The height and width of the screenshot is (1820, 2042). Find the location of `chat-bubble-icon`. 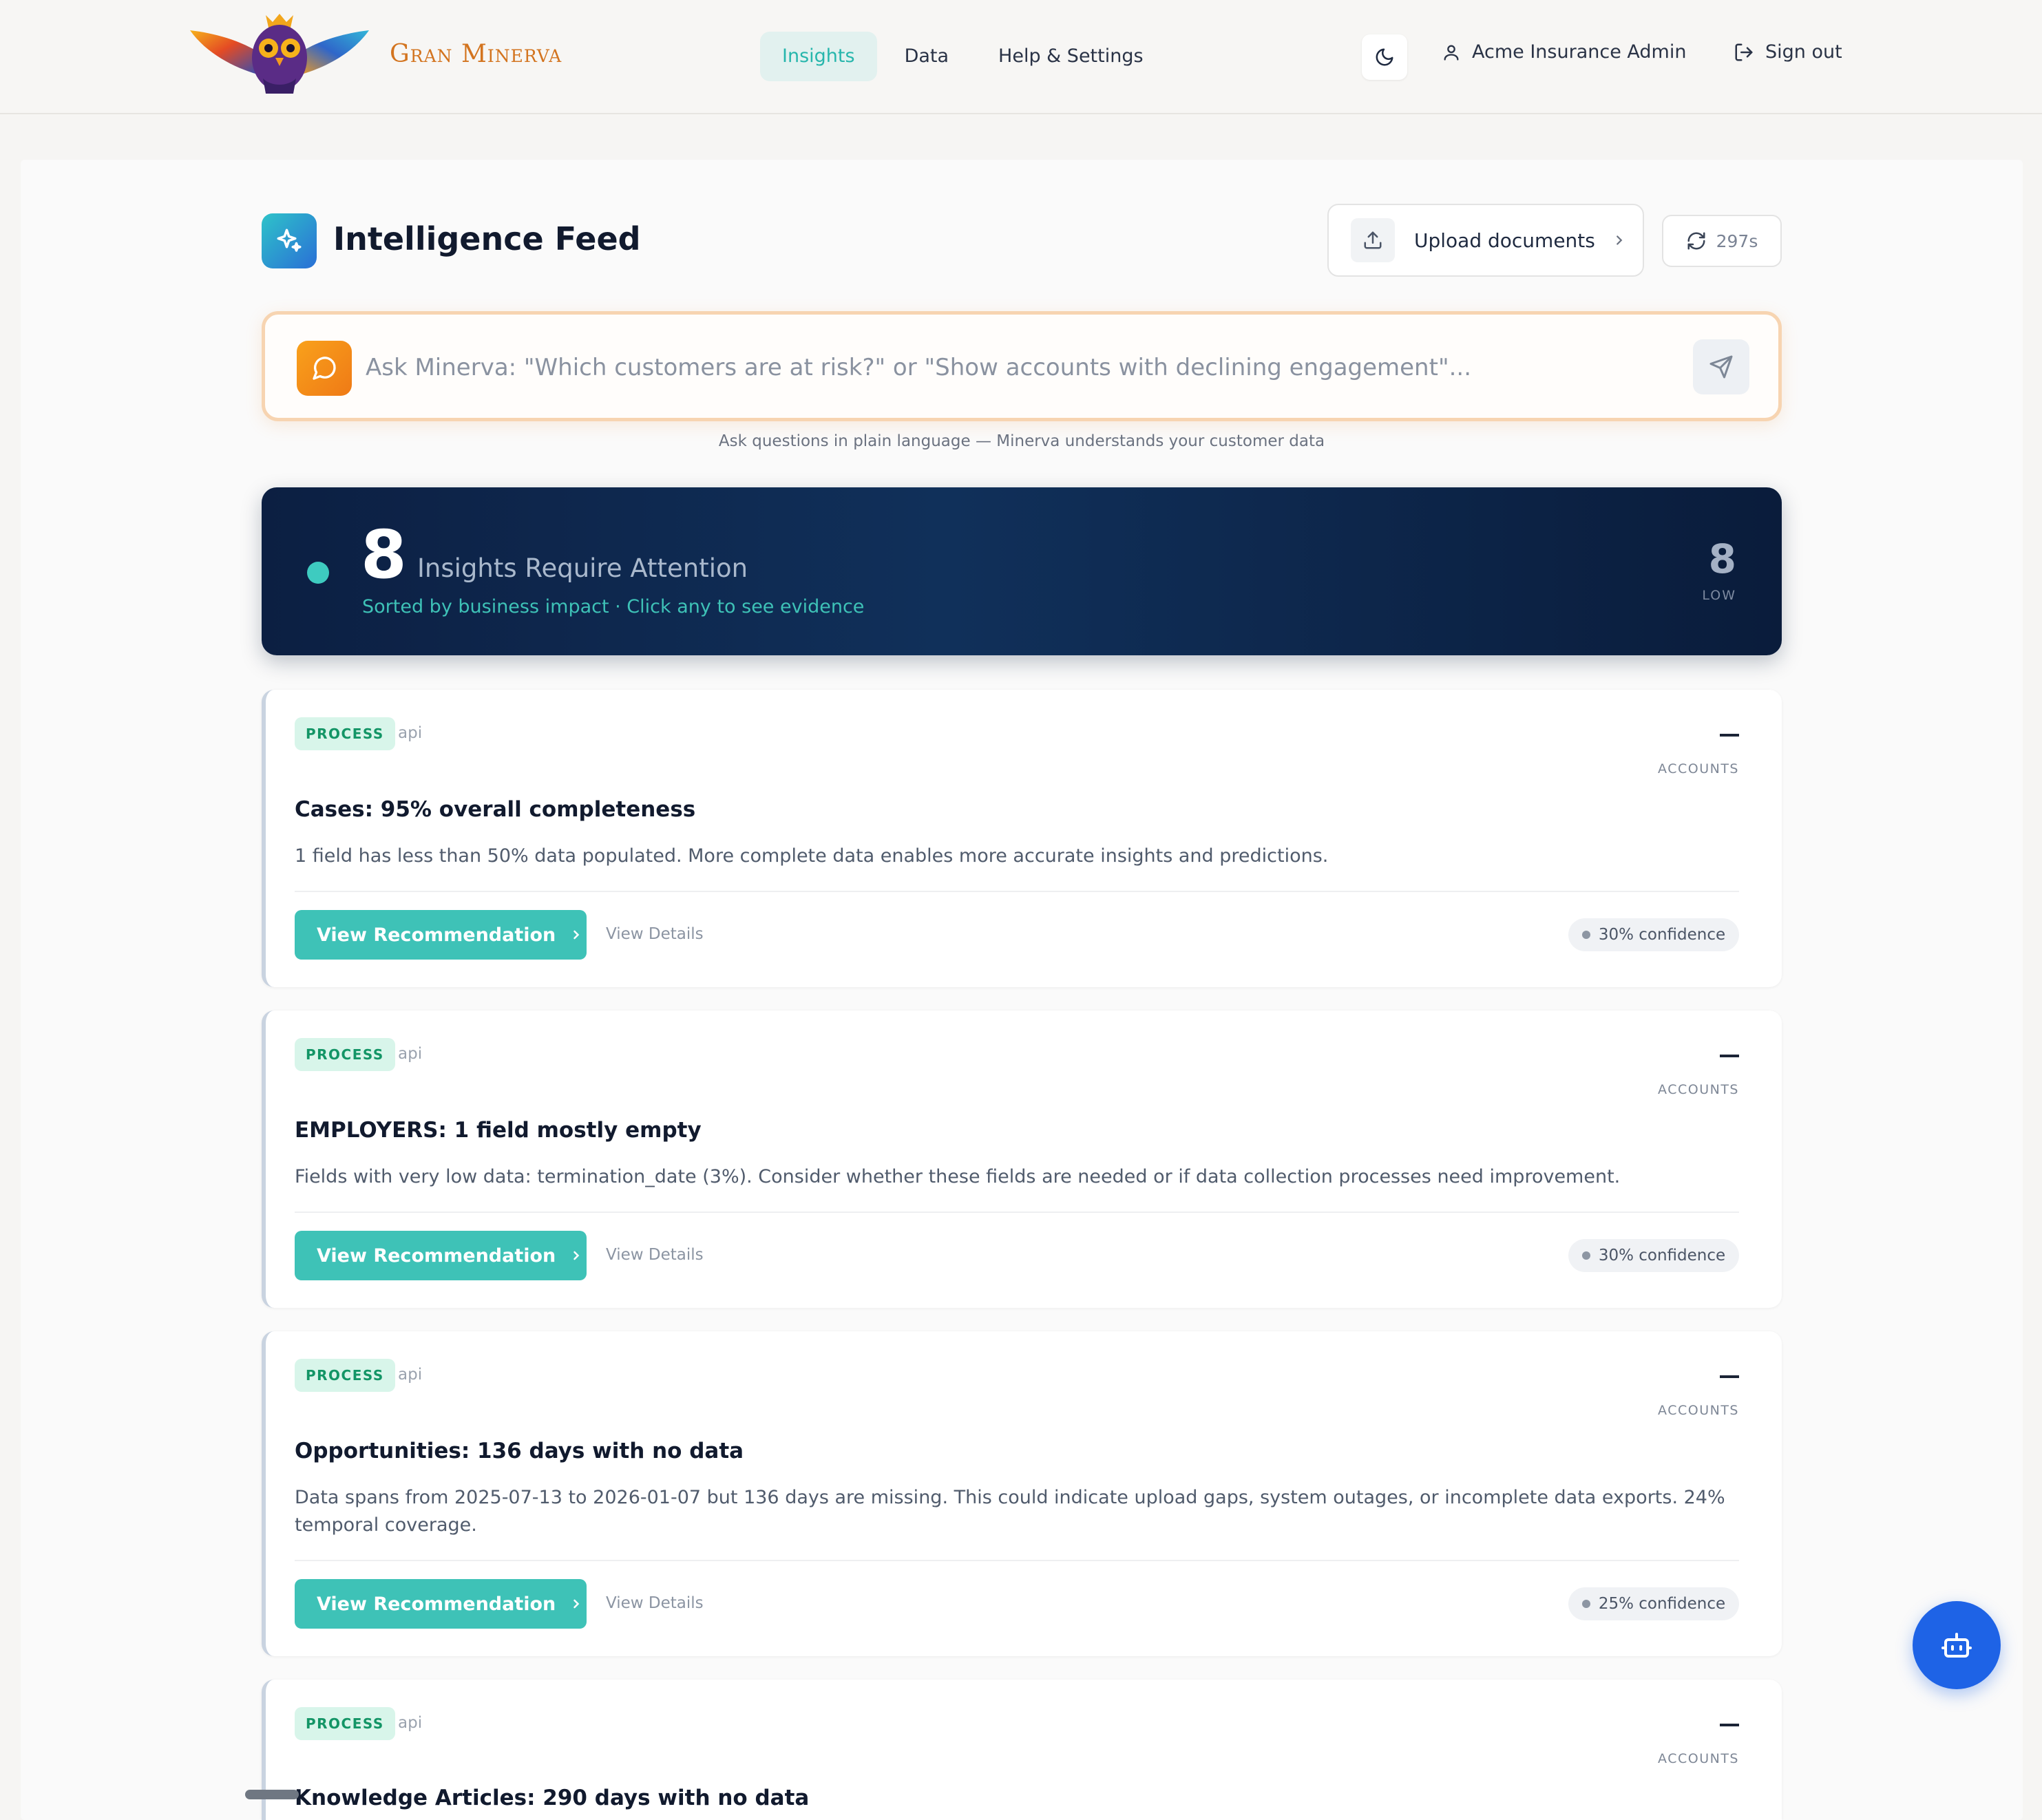

chat-bubble-icon is located at coordinates (324, 368).